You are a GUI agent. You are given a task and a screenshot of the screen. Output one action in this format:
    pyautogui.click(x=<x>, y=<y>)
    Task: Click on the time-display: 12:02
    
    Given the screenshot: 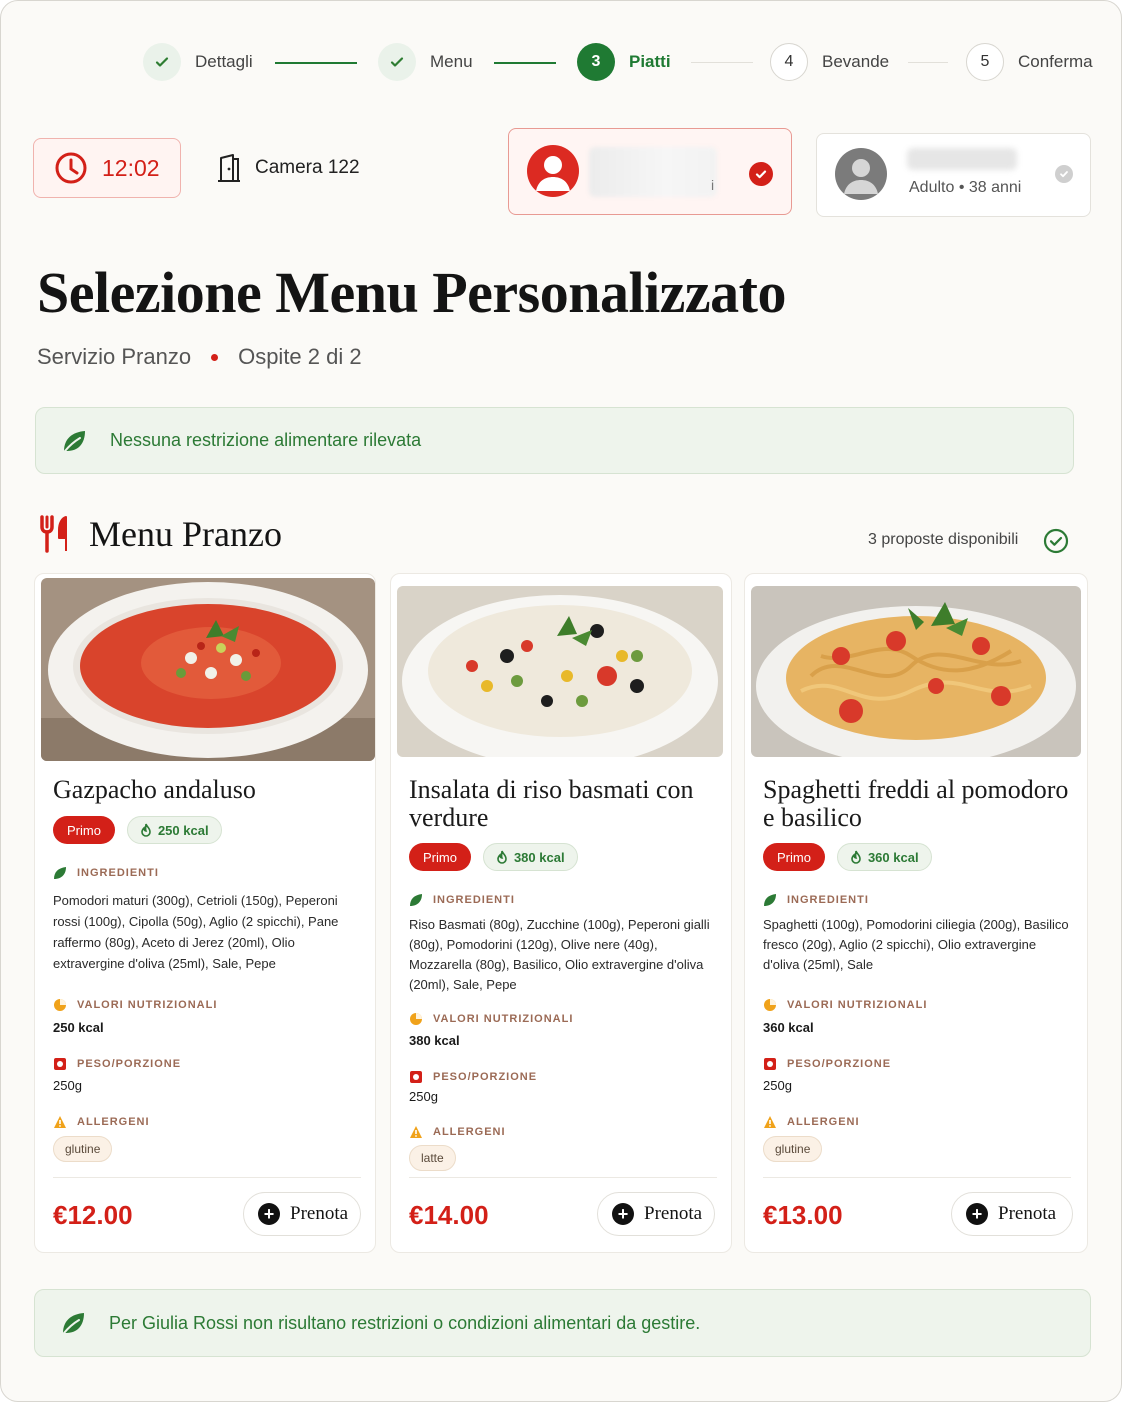 What is the action you would take?
    pyautogui.click(x=107, y=168)
    